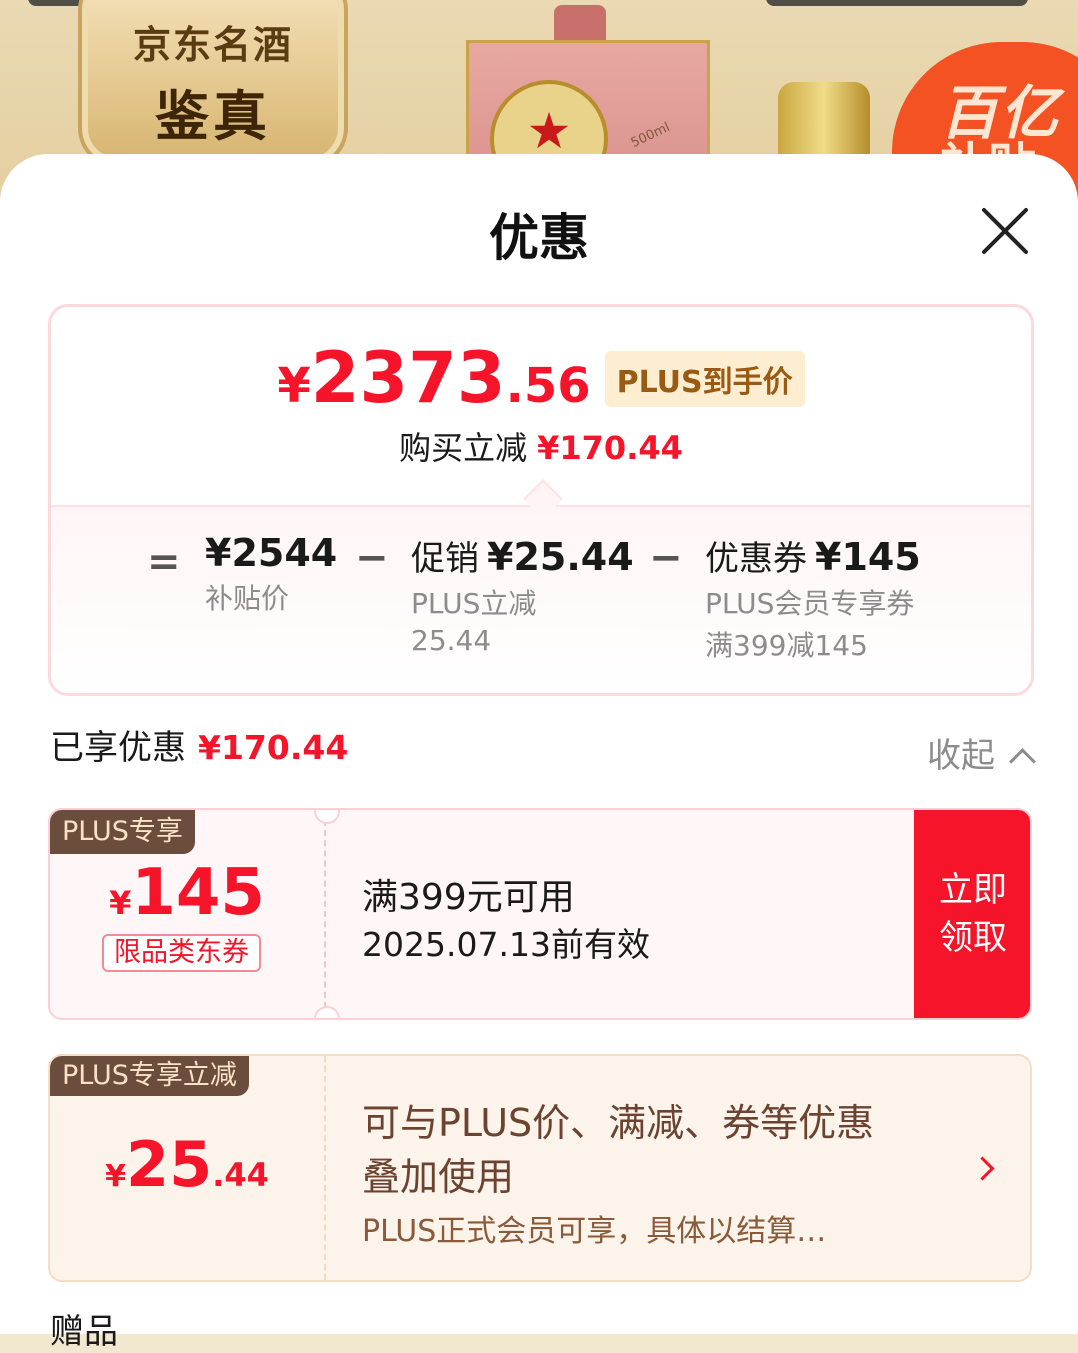  What do you see at coordinates (610, 448) in the screenshot?
I see `instant-discount-amount: ¥170.44` at bounding box center [610, 448].